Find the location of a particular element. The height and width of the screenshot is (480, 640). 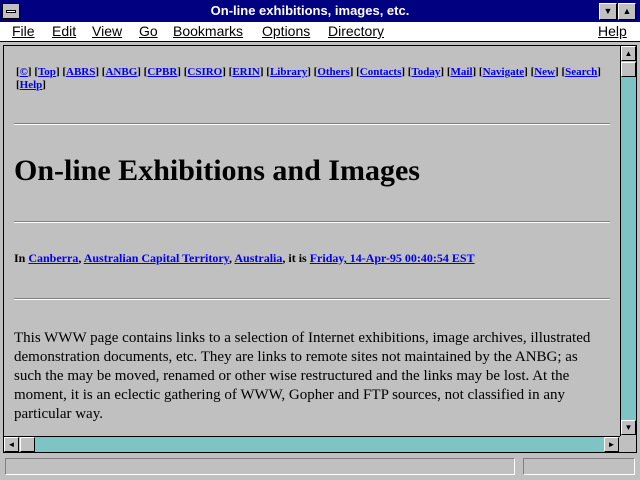

nav-link: Library is located at coordinates (288, 72).